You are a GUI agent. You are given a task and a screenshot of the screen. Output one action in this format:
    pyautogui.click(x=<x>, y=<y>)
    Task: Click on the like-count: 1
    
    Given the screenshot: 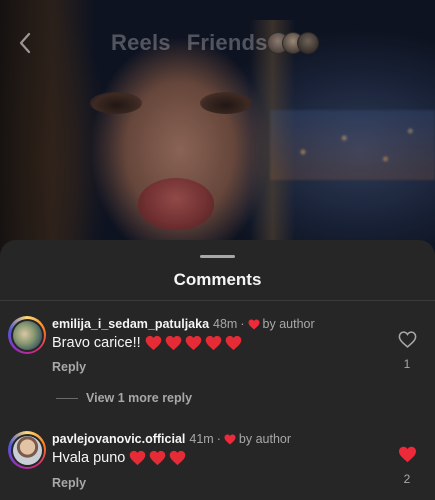 What is the action you would take?
    pyautogui.click(x=407, y=364)
    